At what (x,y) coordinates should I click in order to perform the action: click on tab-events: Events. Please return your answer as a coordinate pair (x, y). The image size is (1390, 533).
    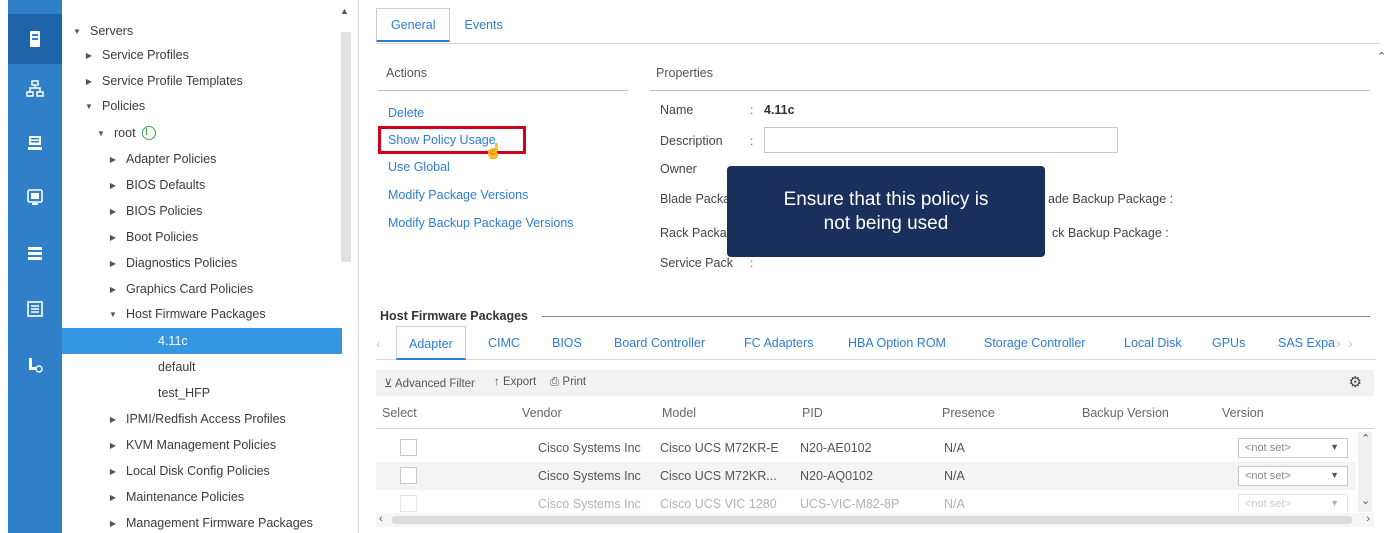
    Looking at the image, I should click on (483, 25).